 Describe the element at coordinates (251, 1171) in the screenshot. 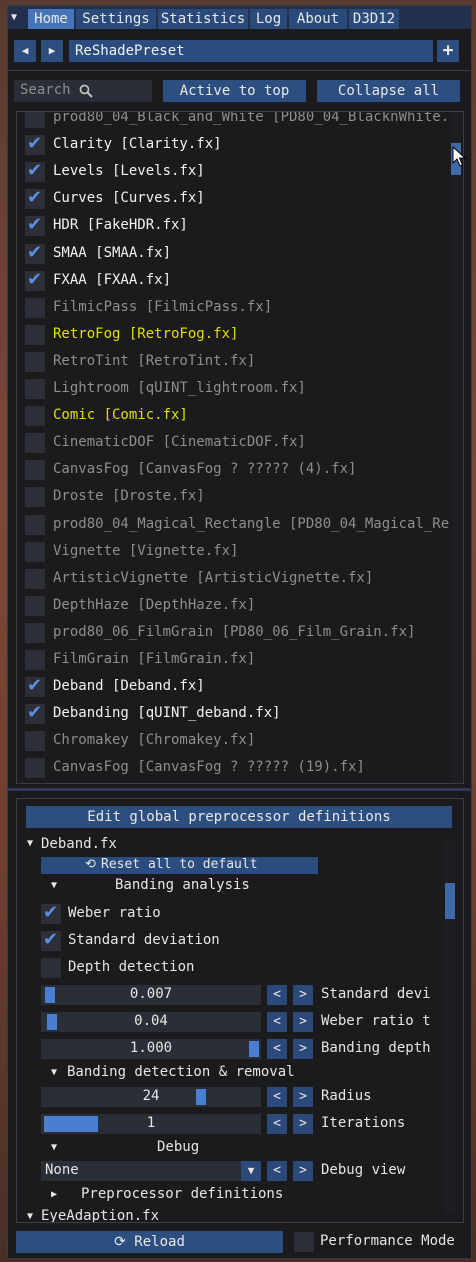

I see `chevron-down-icon: ▼` at that location.